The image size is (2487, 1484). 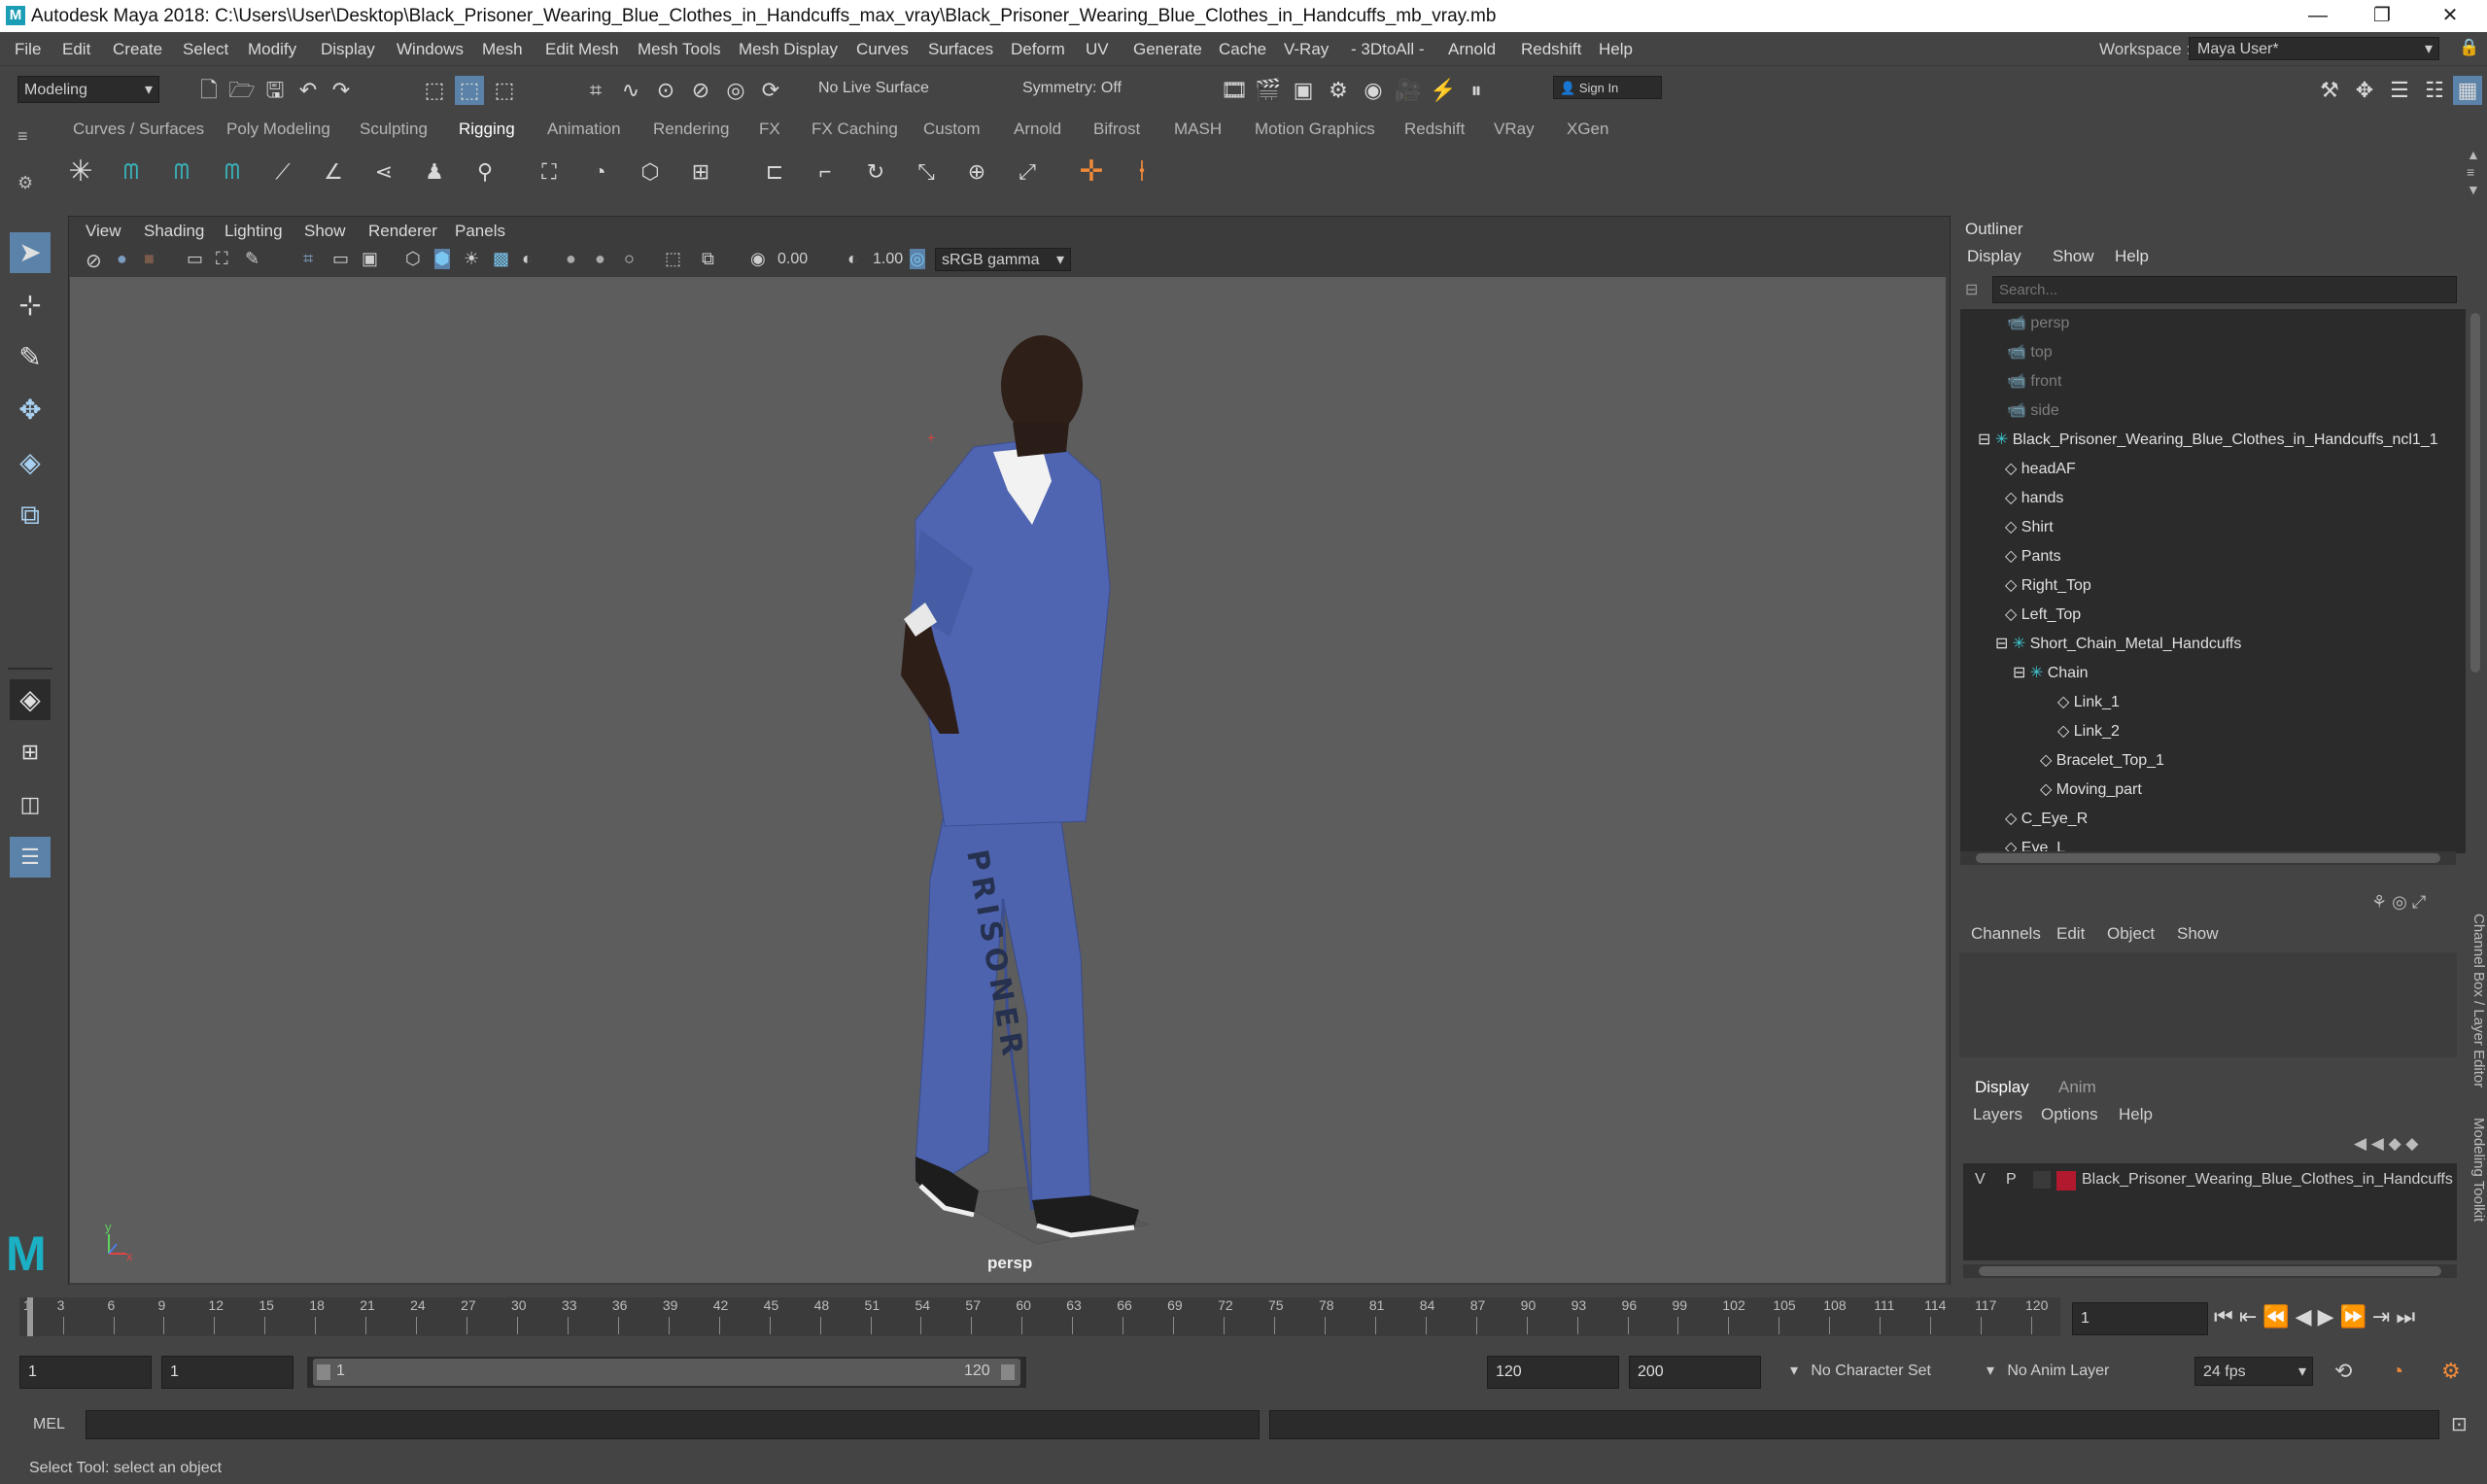 I want to click on ipr-render-icon: ▣, so click(x=1303, y=90).